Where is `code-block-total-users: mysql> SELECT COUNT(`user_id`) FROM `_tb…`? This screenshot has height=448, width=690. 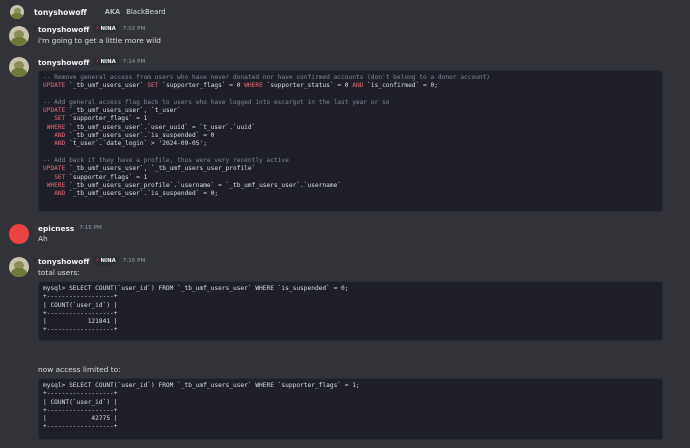
code-block-total-users: mysql> SELECT COUNT(`user_id`) FROM `_tb… is located at coordinates (350, 311).